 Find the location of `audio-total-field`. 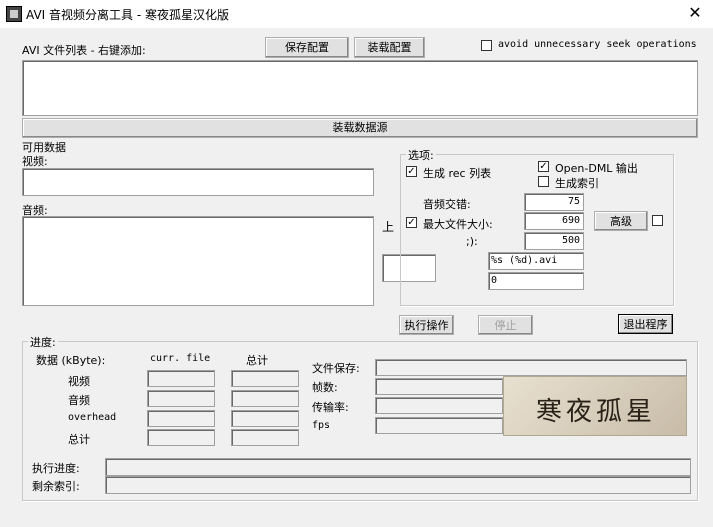

audio-total-field is located at coordinates (265, 398).